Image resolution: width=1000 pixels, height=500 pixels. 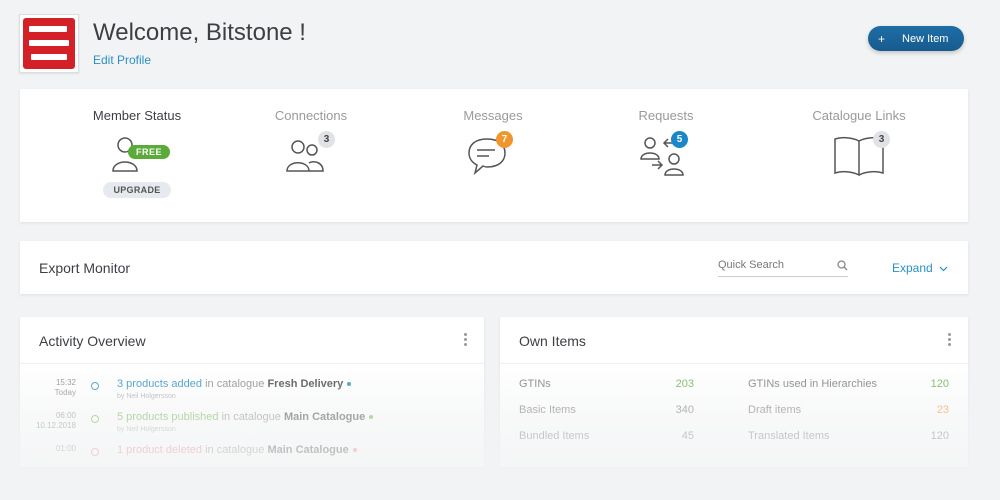 What do you see at coordinates (199, 32) in the screenshot?
I see `page-title: Welcome, Bitstone !` at bounding box center [199, 32].